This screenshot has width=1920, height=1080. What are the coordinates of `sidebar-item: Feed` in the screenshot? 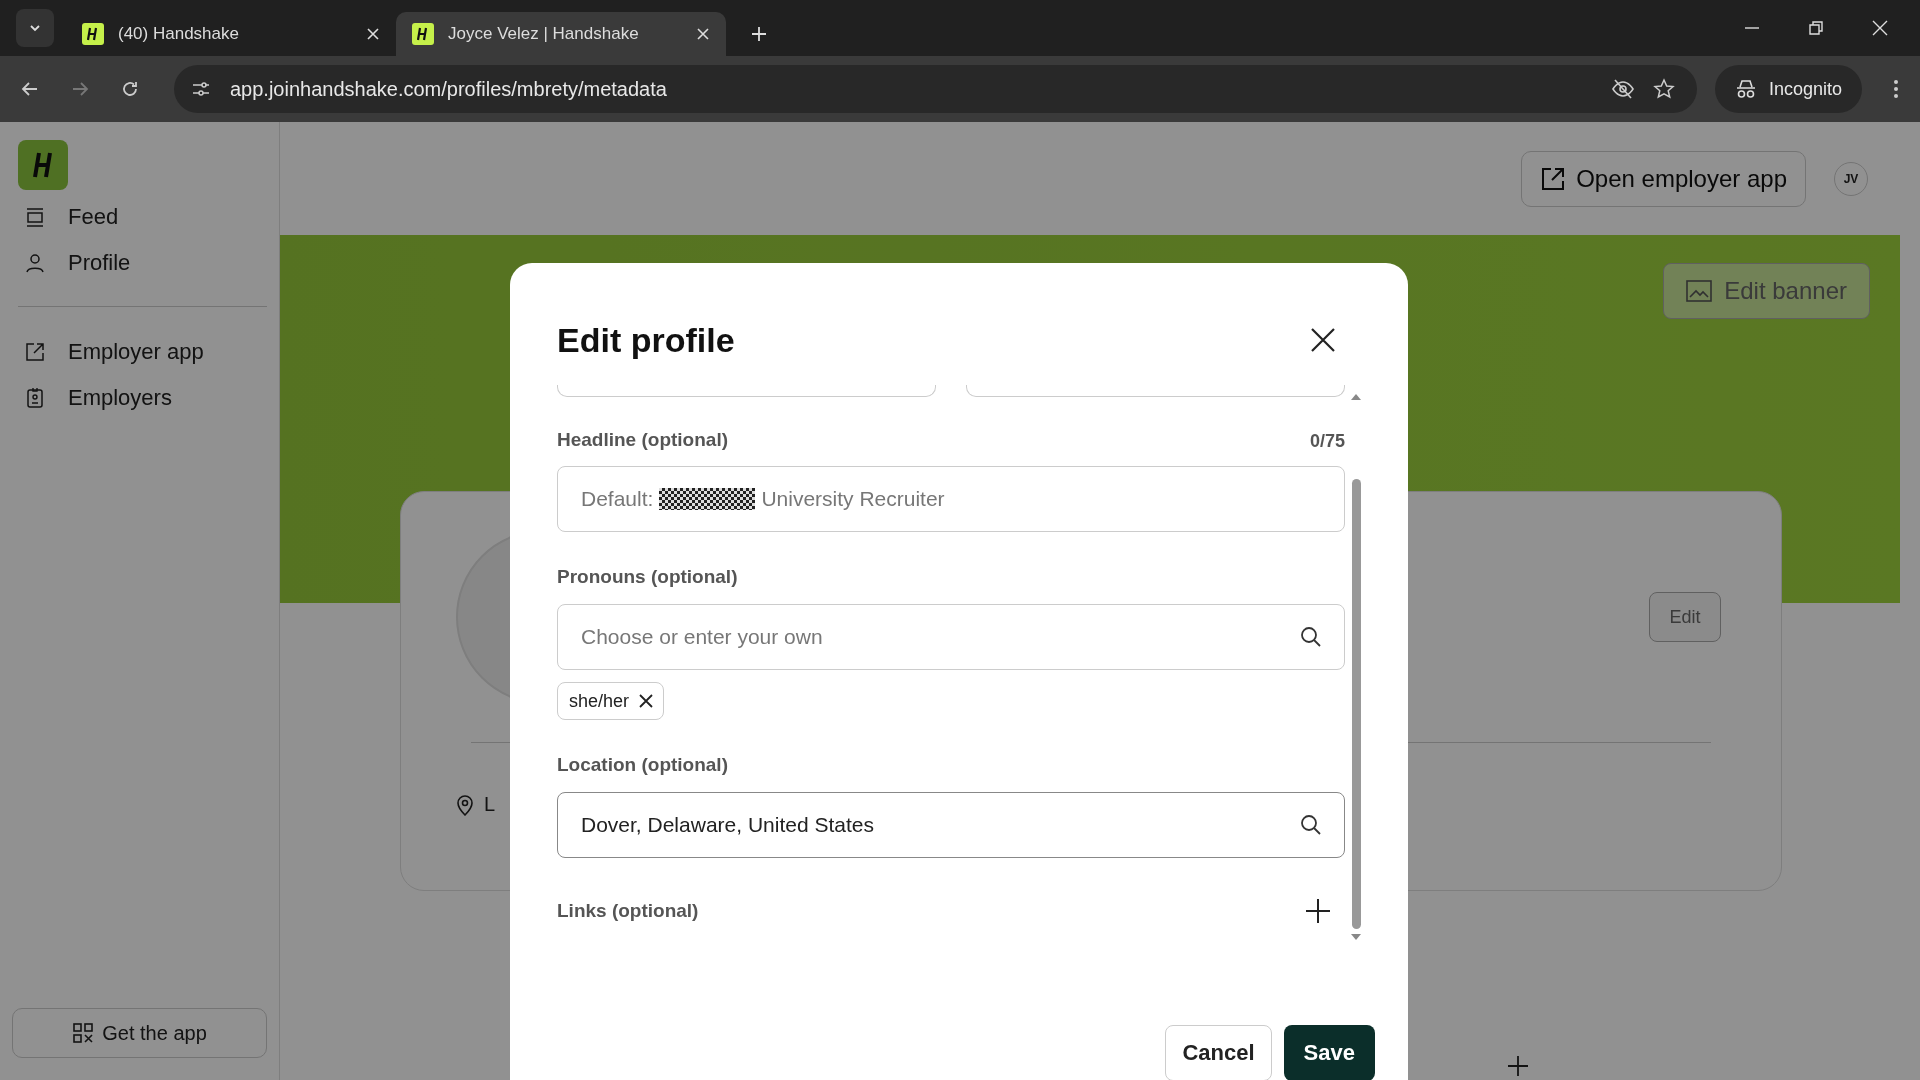 It's located at (142, 217).